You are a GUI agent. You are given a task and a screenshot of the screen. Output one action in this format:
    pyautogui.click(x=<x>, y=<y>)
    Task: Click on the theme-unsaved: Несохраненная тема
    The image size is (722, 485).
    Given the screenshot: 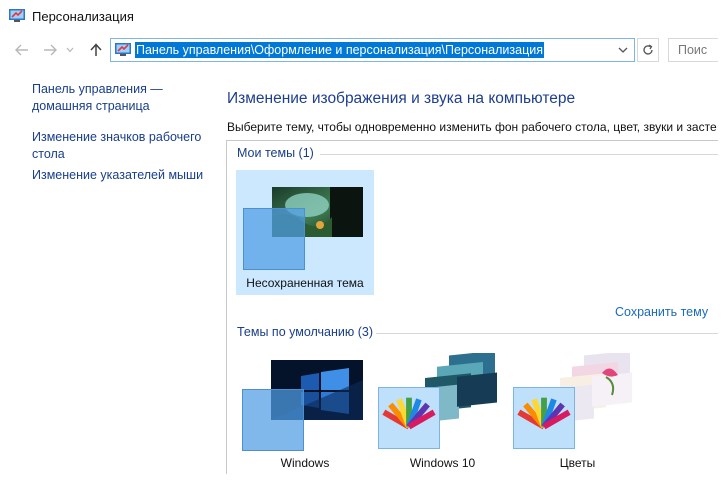 What is the action you would take?
    pyautogui.click(x=305, y=232)
    